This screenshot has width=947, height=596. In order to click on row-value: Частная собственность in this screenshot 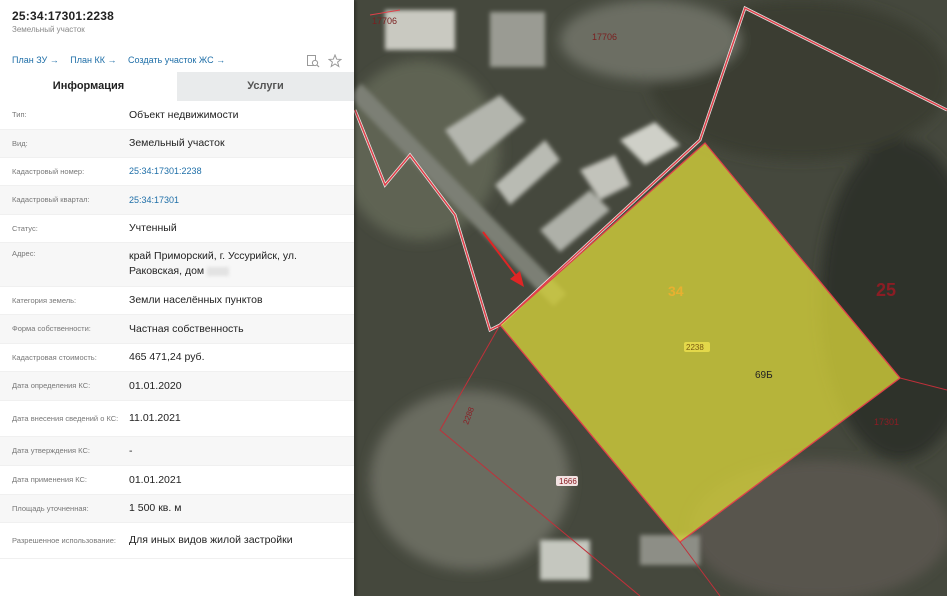, I will do `click(186, 328)`.